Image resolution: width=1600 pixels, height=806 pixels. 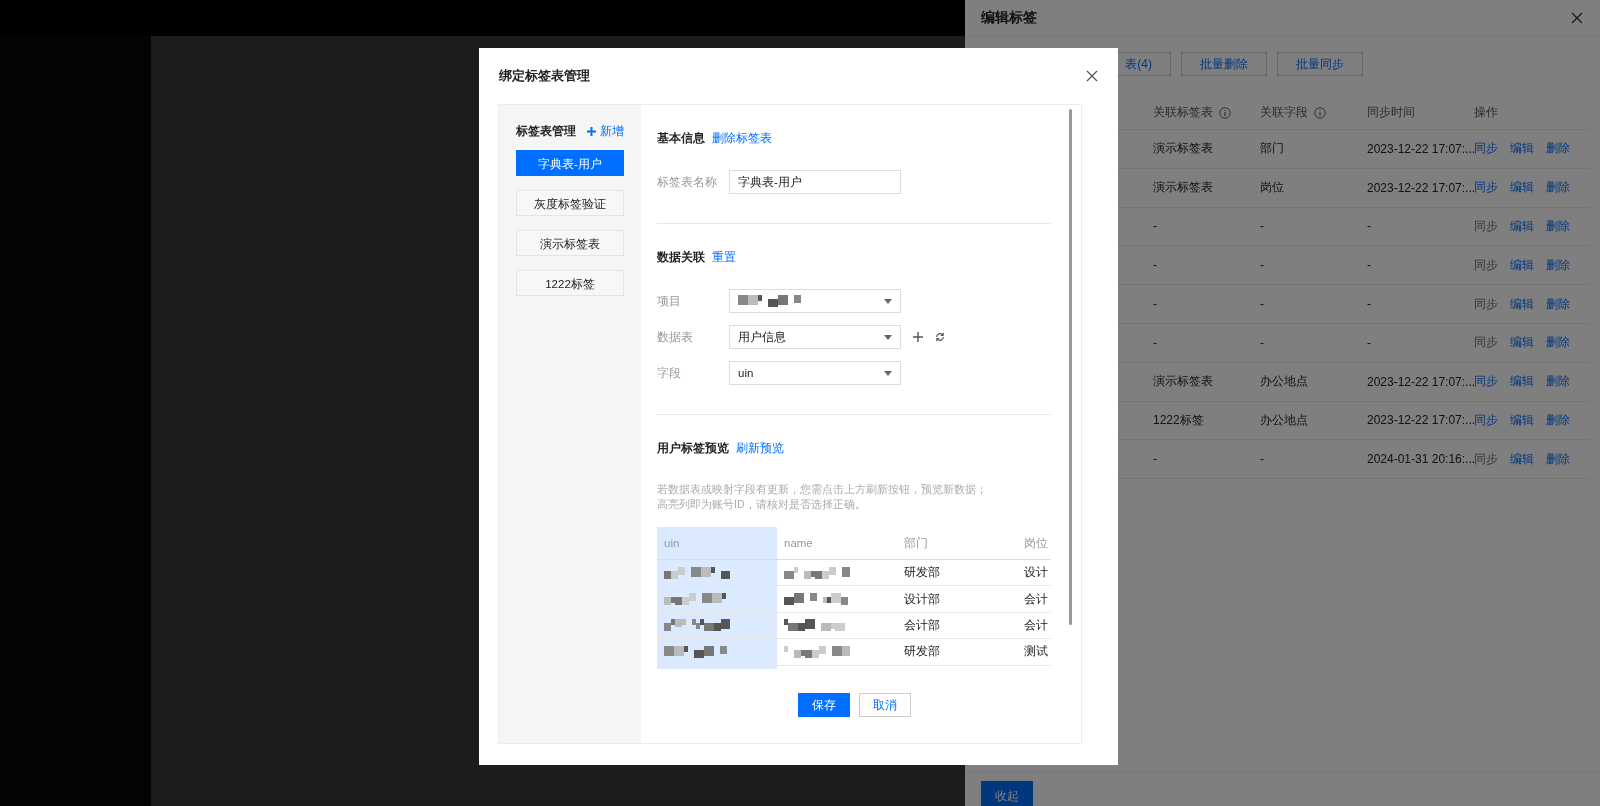 I want to click on column-header: 关联标签表, so click(x=1183, y=112).